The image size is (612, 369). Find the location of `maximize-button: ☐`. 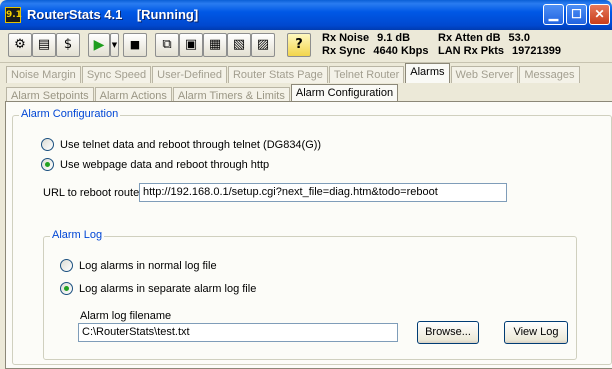

maximize-button: ☐ is located at coordinates (576, 14).